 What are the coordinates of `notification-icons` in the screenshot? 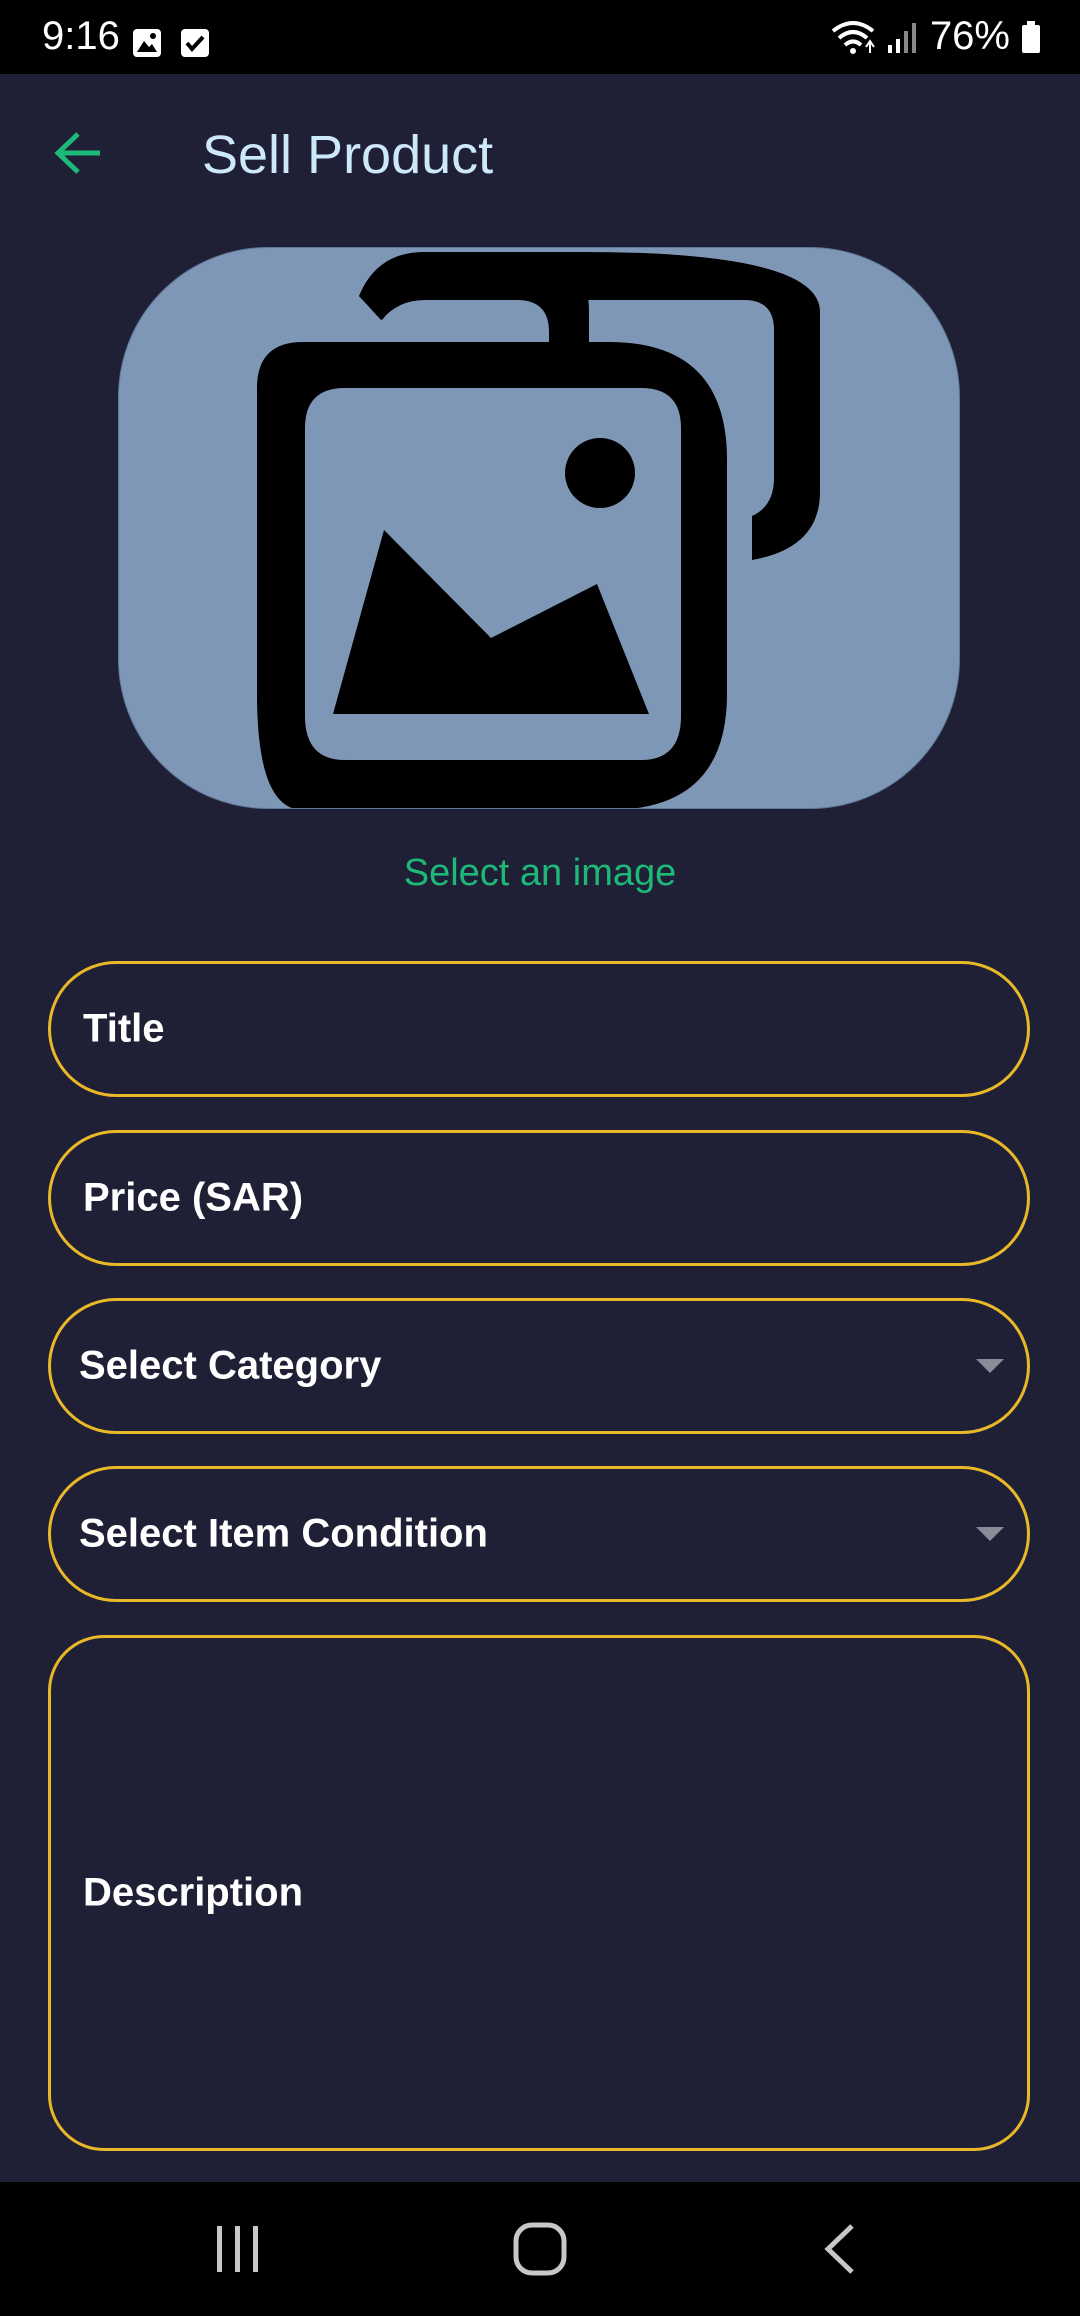 It's located at (171, 43).